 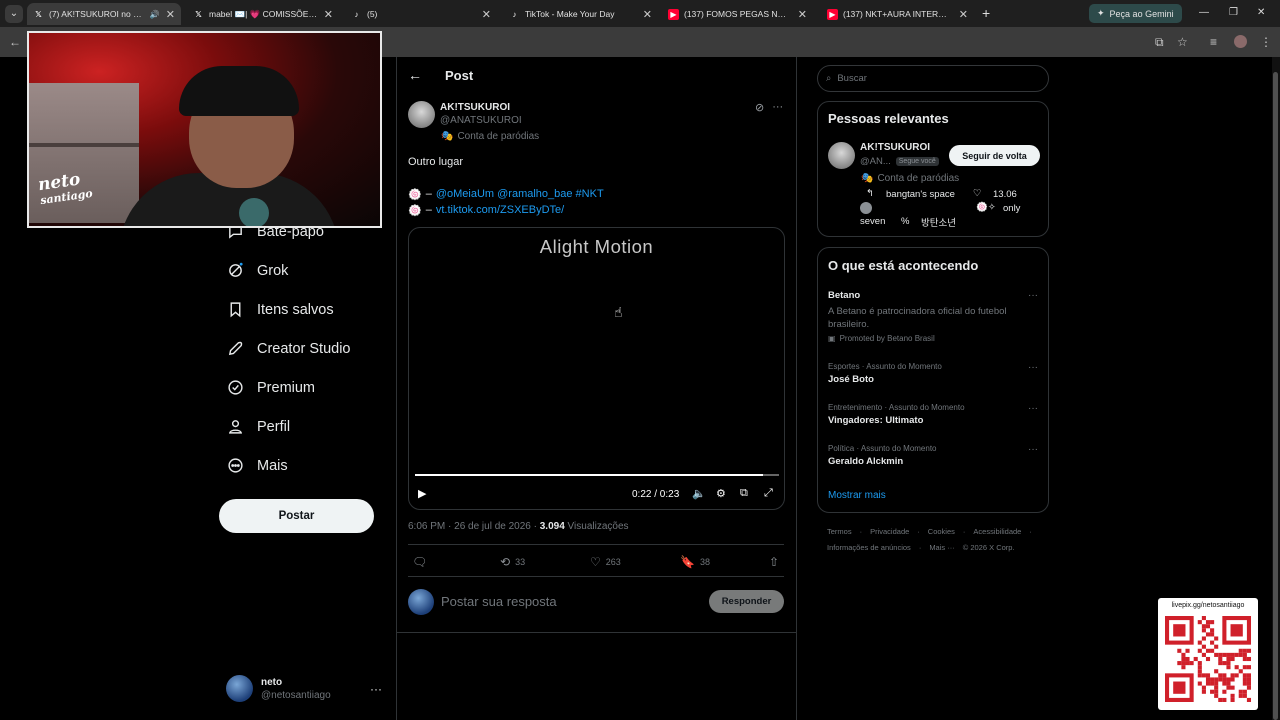 I want to click on scrollbar-thumb, so click(x=1275, y=396).